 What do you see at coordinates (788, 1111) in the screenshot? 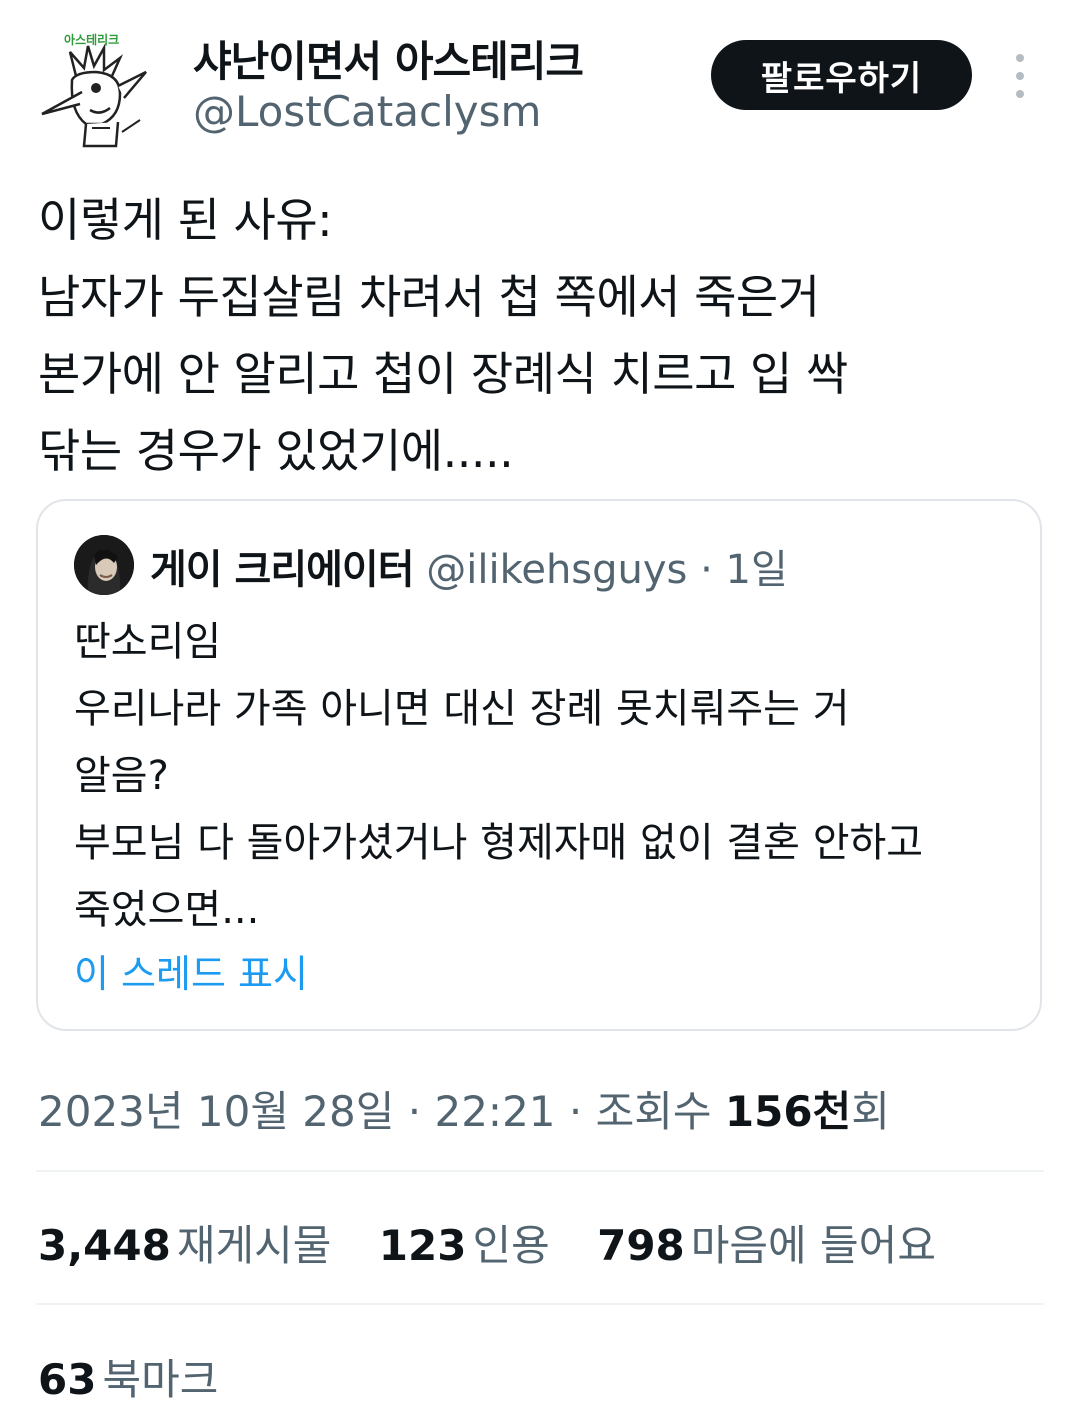
I see `views-count: 156천` at bounding box center [788, 1111].